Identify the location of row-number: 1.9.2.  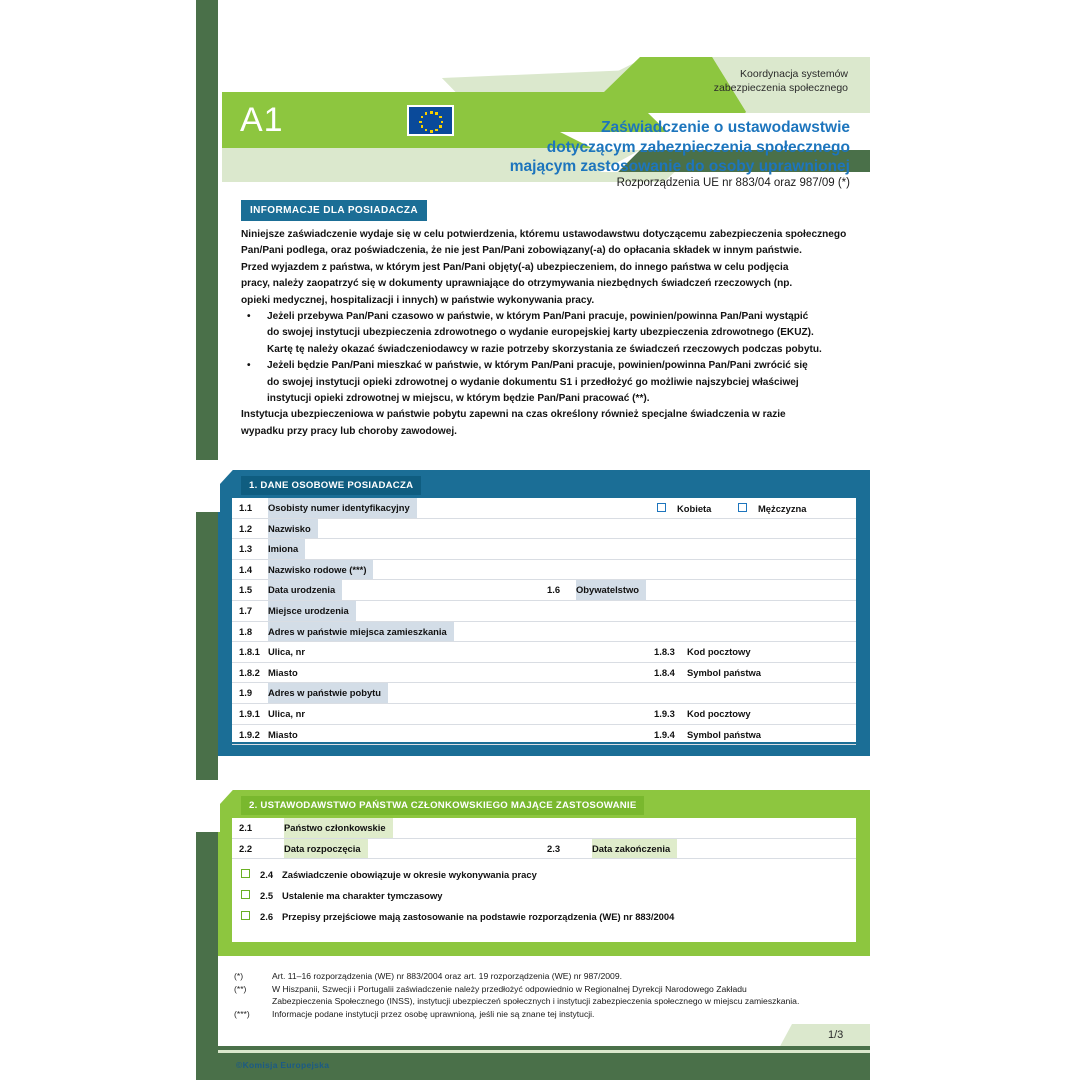
(249, 734).